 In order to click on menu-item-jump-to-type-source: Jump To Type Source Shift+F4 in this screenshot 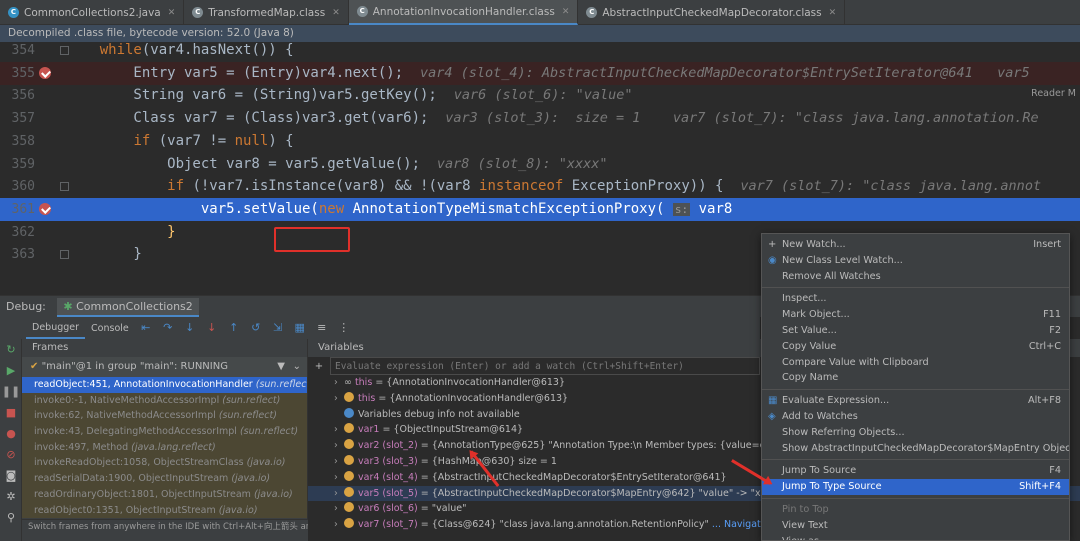, I will do `click(915, 487)`.